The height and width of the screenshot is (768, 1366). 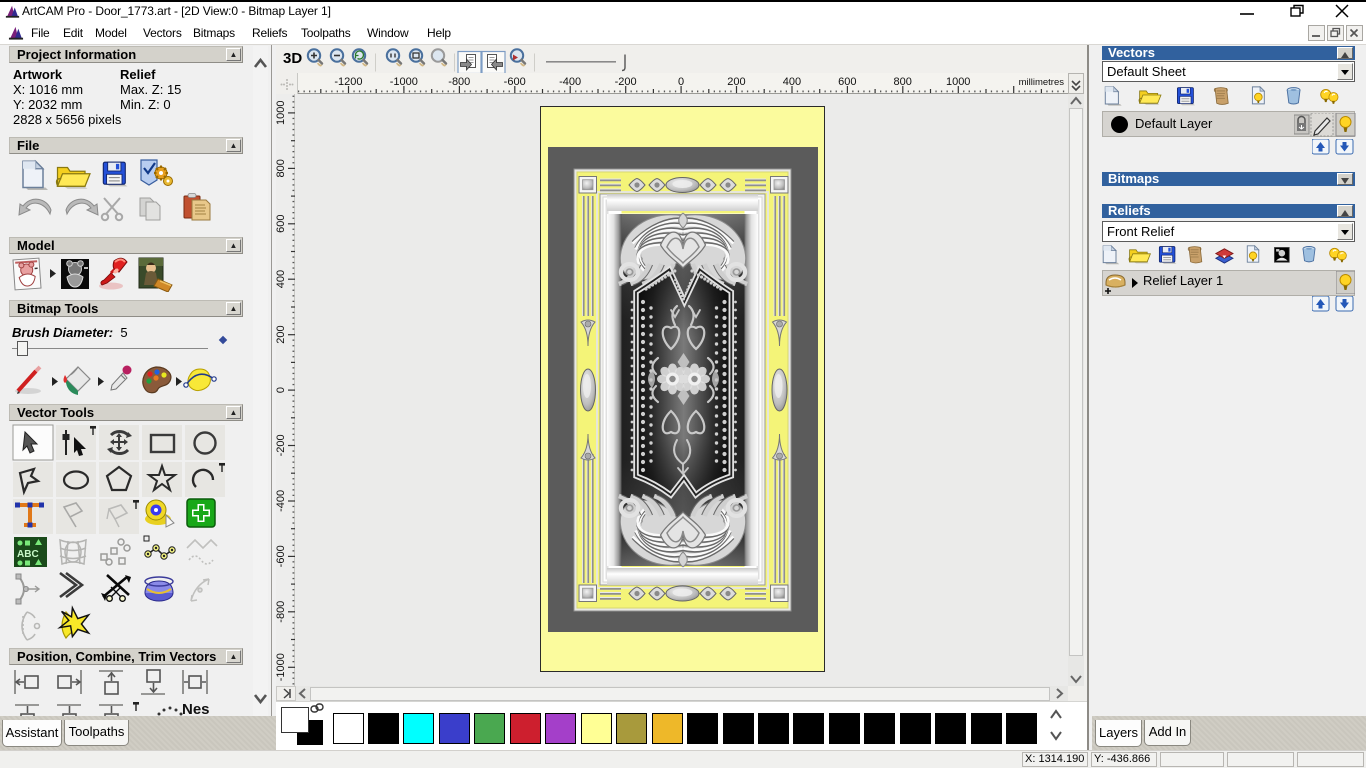 What do you see at coordinates (281, 279) in the screenshot?
I see `svg-text: 400` at bounding box center [281, 279].